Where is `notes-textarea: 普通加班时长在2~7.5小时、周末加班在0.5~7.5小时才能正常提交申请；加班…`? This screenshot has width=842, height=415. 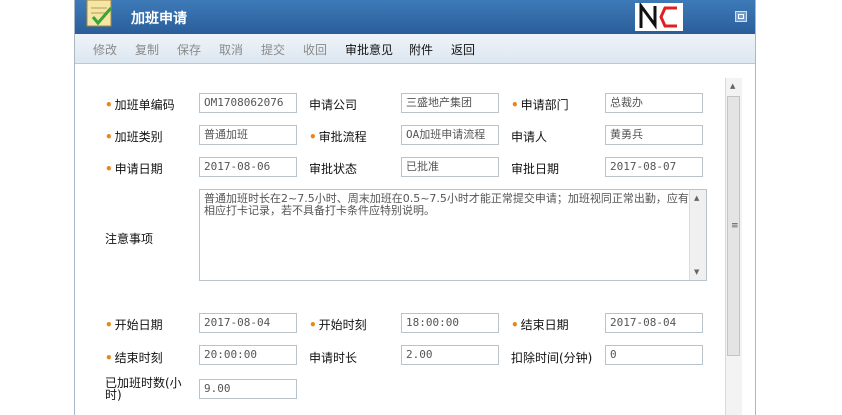
notes-textarea: 普通加班时长在2~7.5小时、周末加班在0.5~7.5小时才能正常提交申请；加班… is located at coordinates (453, 235).